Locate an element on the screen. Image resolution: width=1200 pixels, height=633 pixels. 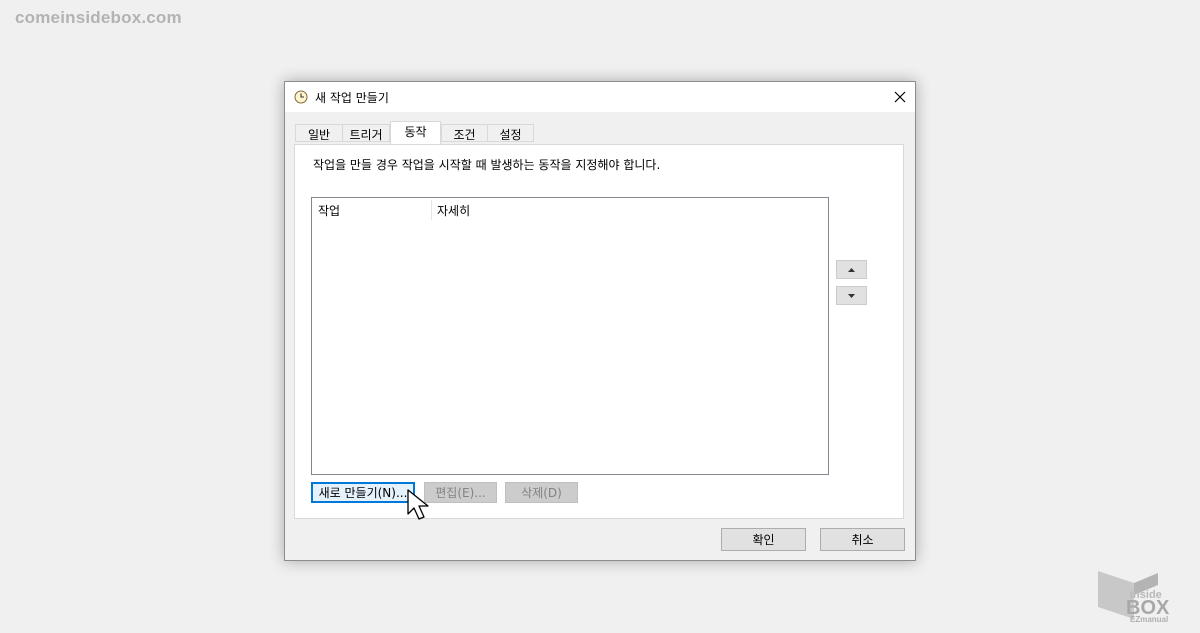
arrow-down-icon is located at coordinates (851, 295).